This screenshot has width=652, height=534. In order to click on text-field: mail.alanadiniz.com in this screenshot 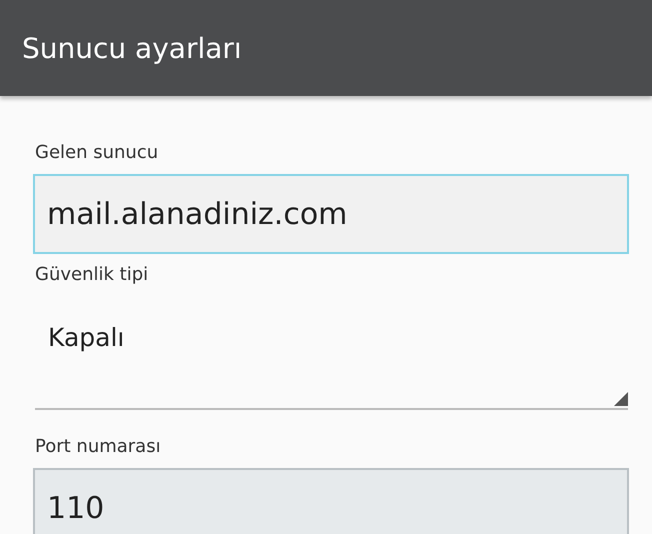, I will do `click(331, 214)`.